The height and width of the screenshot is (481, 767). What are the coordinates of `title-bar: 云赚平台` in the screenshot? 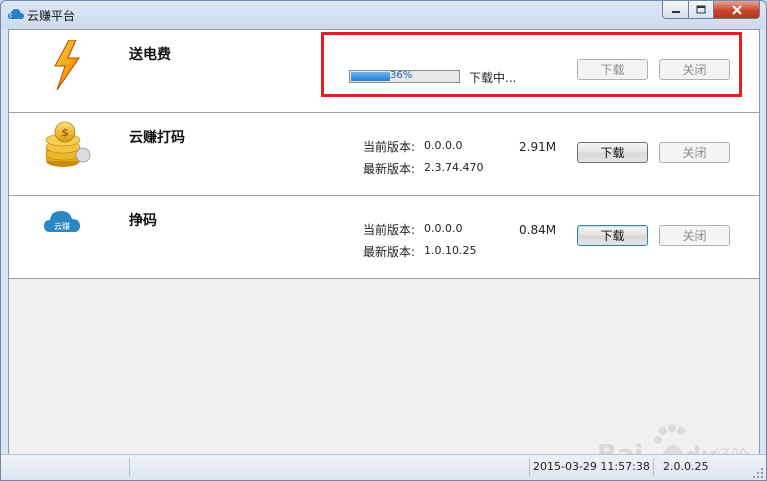 It's located at (383, 14).